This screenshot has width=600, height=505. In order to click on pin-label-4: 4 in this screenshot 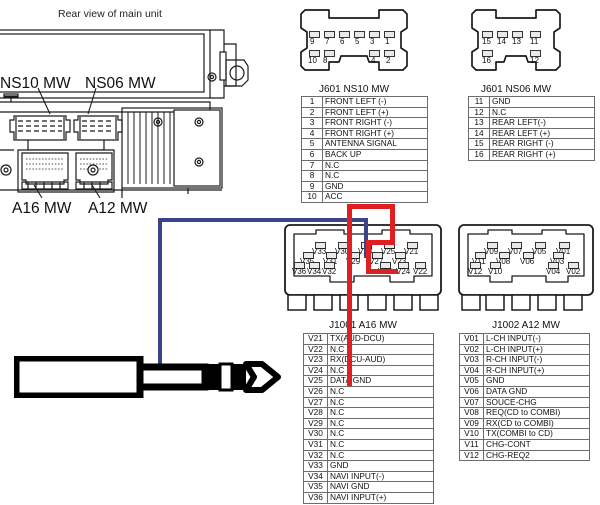, I will do `click(373, 60)`.